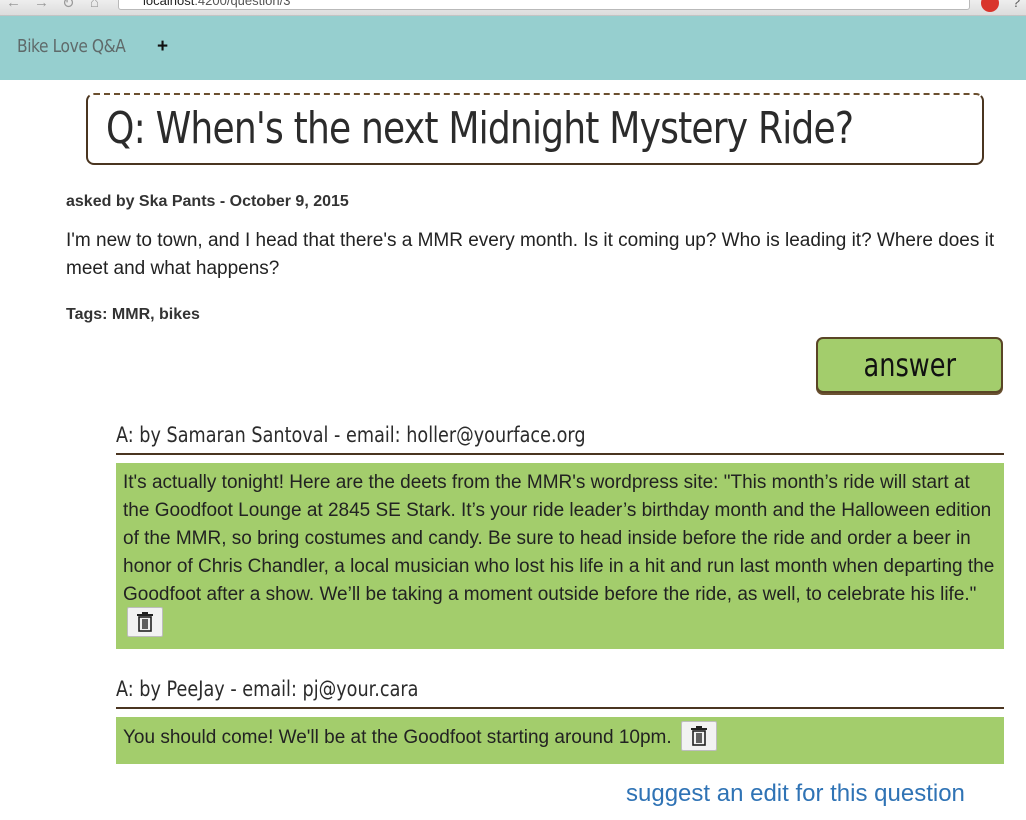  I want to click on answer-button-label: answer, so click(909, 365).